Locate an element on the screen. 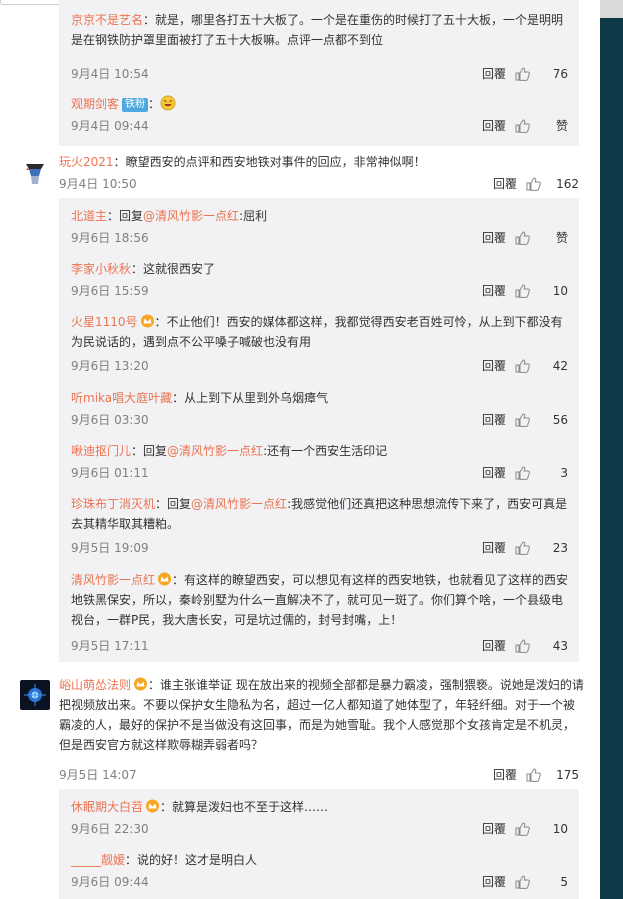 This screenshot has width=623, height=899. reply-meta: 9月4日 10:54 回覆 76 is located at coordinates (319, 74).